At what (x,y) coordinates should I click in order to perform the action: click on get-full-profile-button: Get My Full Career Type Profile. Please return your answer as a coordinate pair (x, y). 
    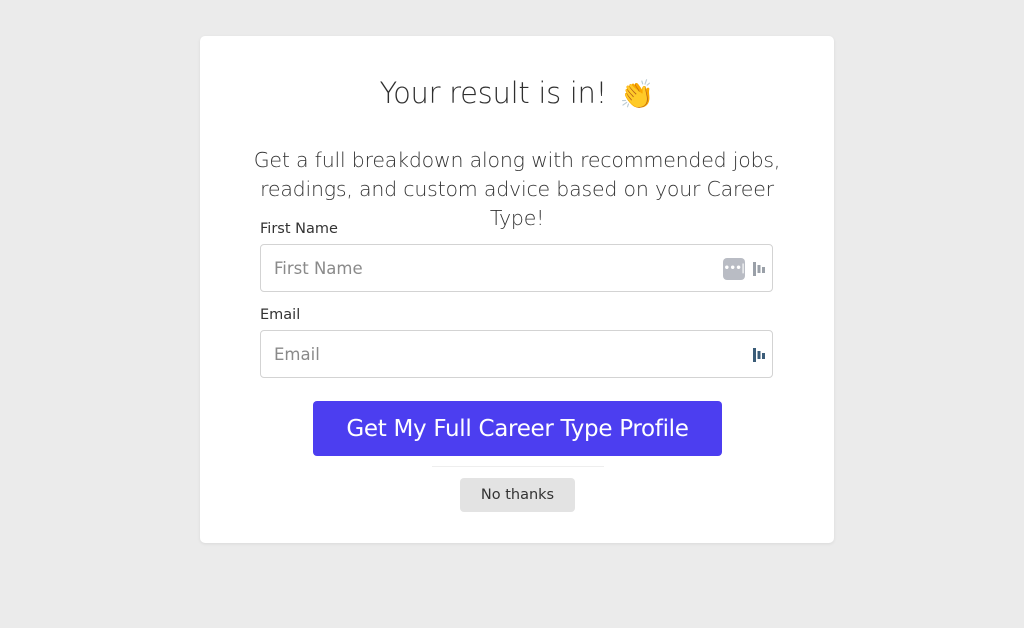
    Looking at the image, I should click on (517, 428).